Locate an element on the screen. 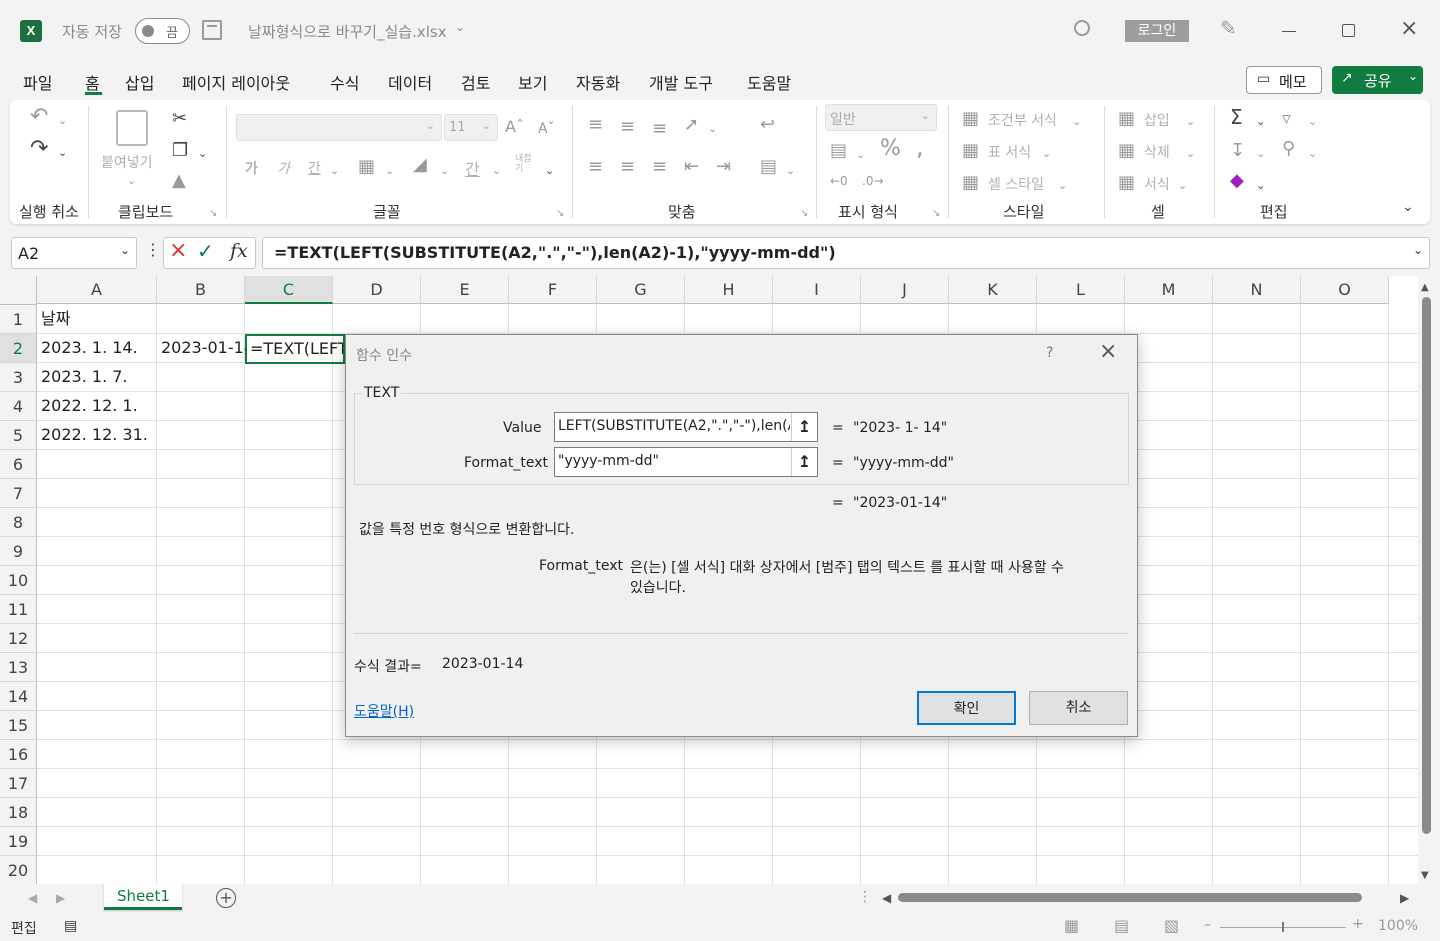  row-header-18: 18 is located at coordinates (18, 812).